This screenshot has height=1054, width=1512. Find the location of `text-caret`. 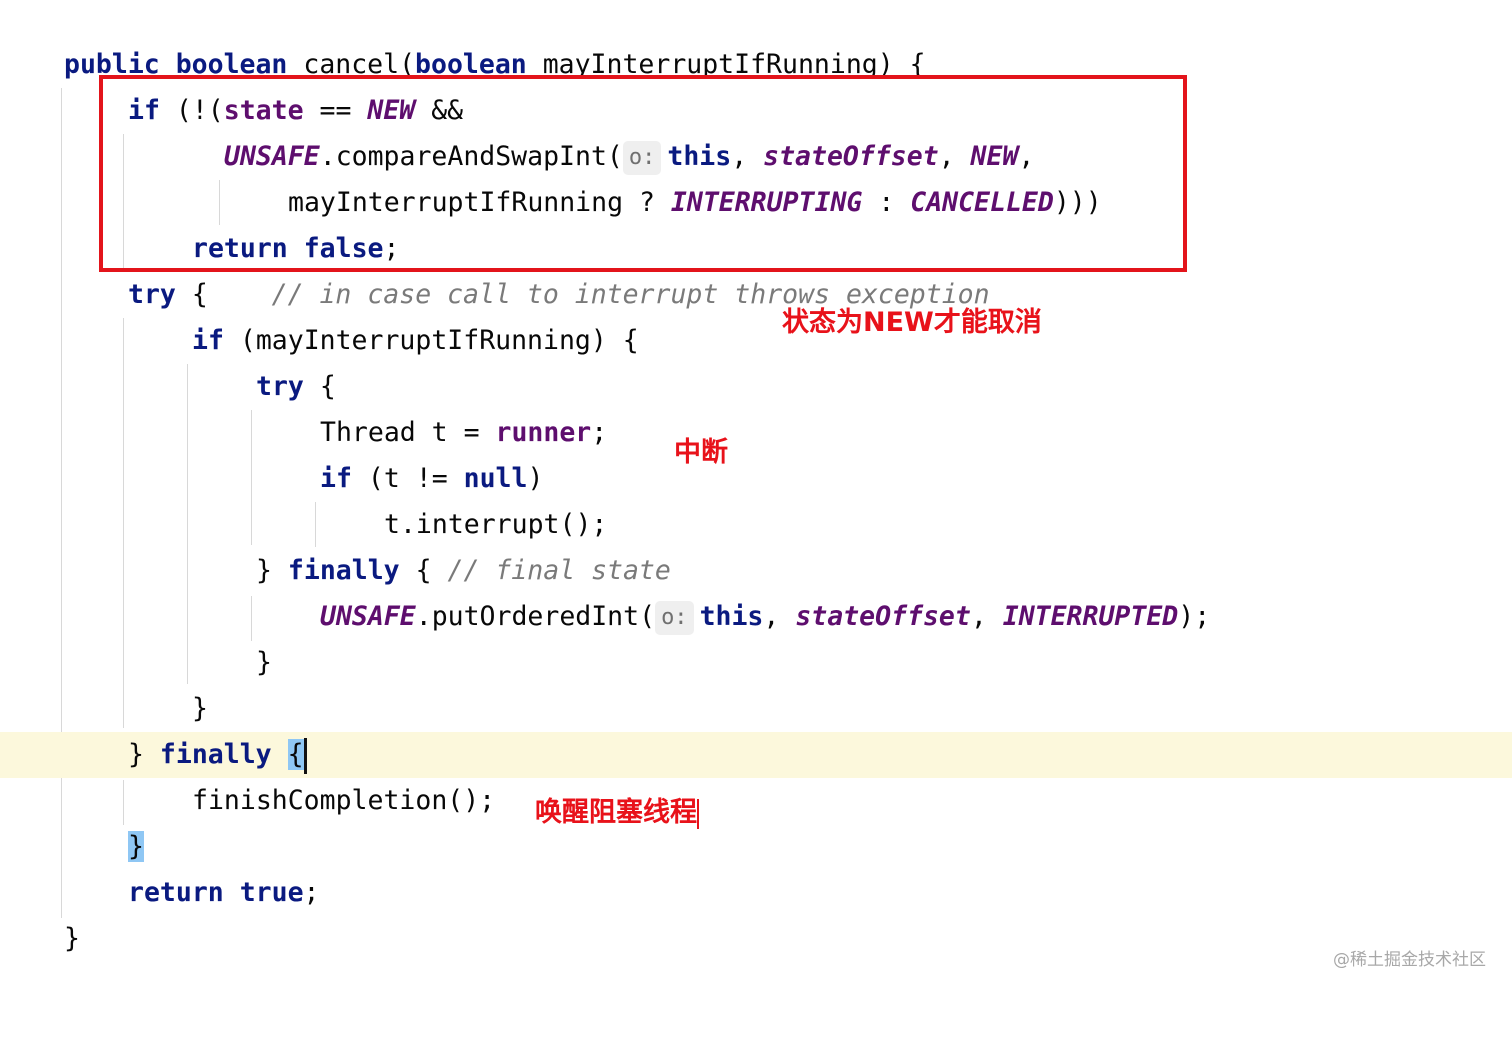

text-caret is located at coordinates (305, 755).